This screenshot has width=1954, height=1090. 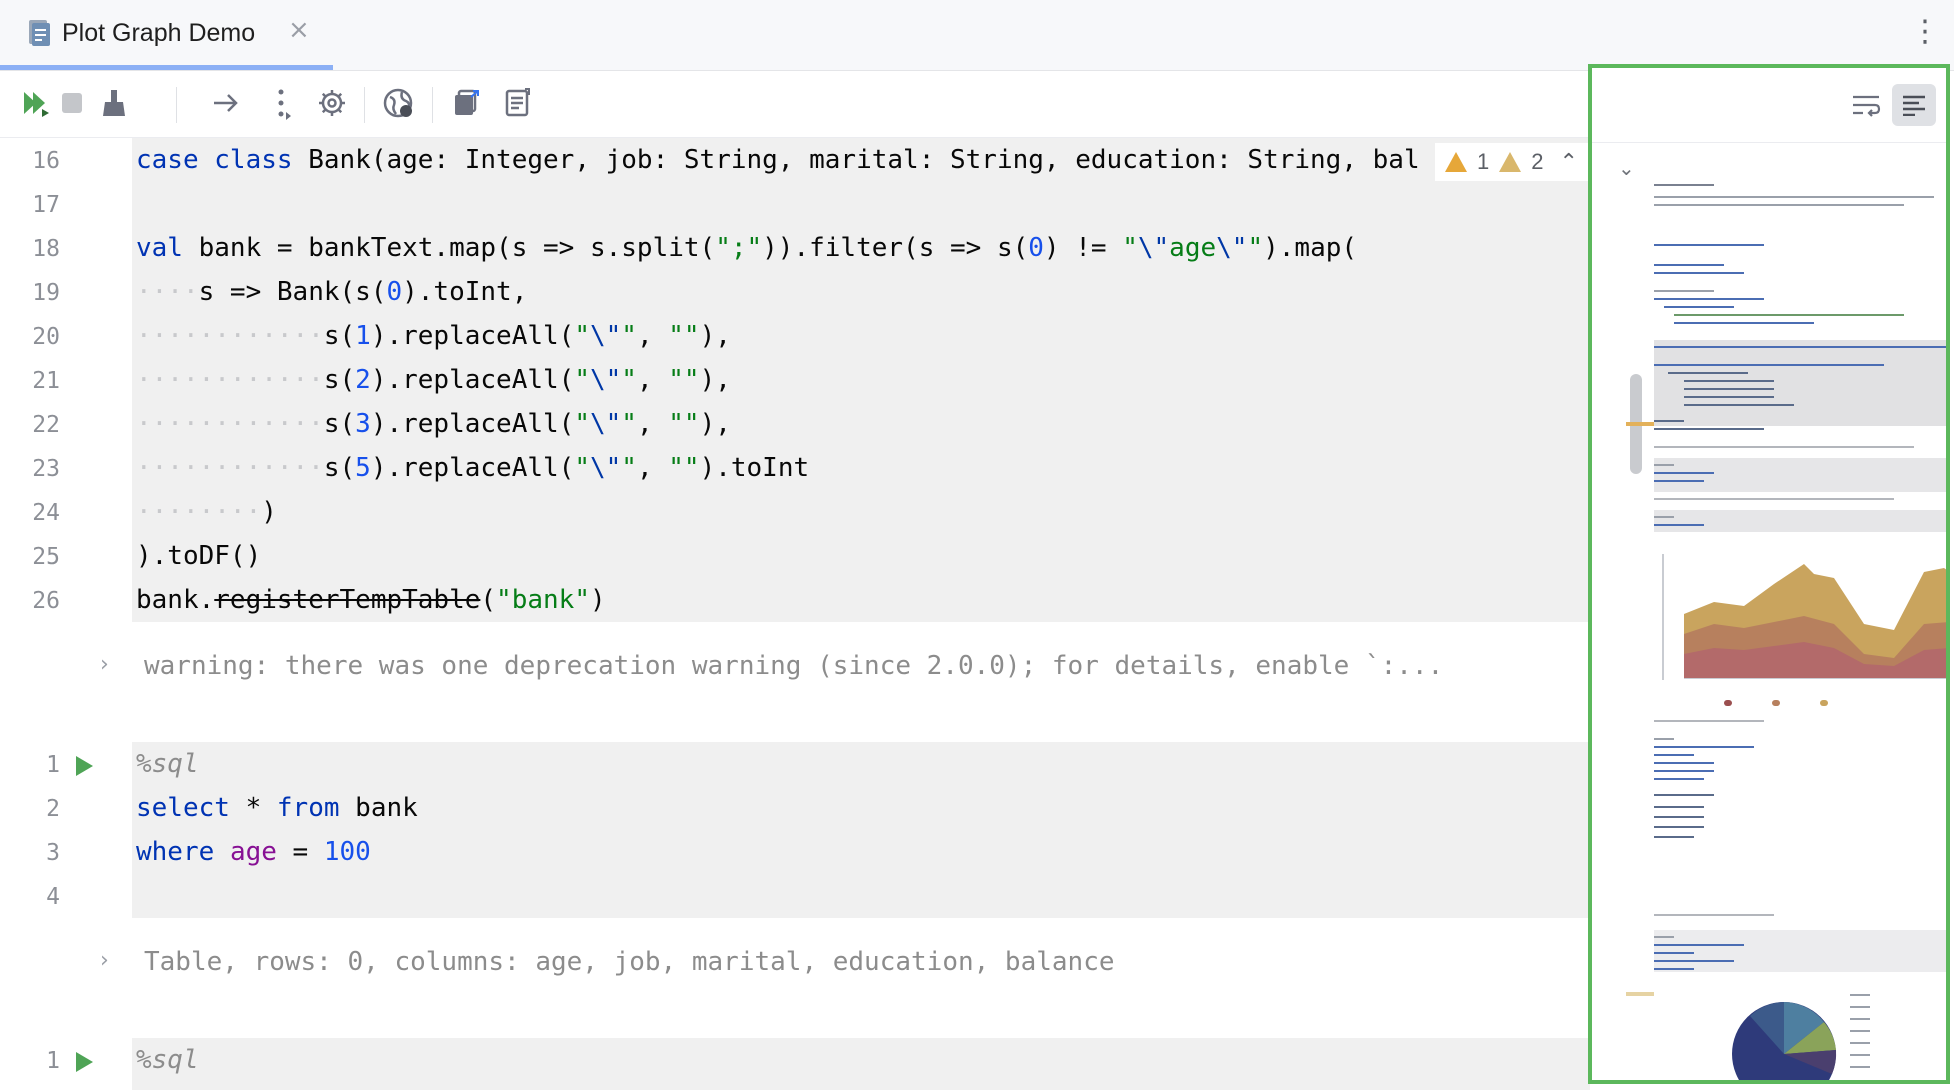 I want to click on minimap-marker, so click(x=1640, y=994).